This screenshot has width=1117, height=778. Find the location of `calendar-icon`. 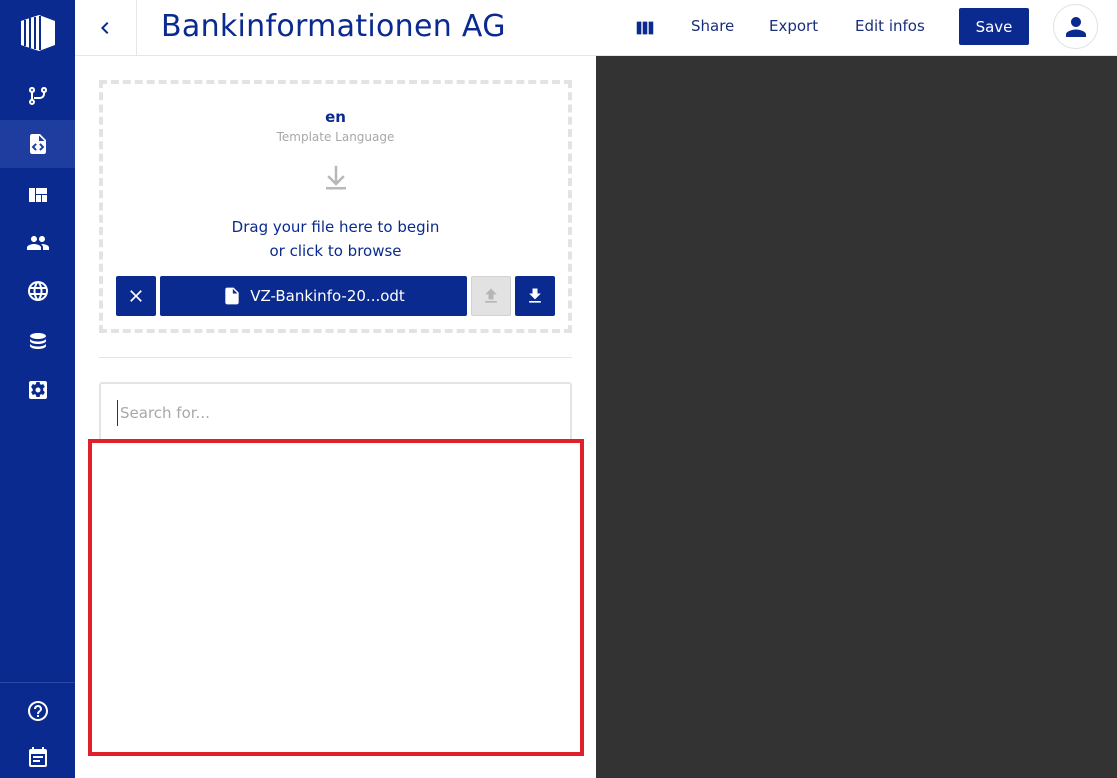

calendar-icon is located at coordinates (37, 757).